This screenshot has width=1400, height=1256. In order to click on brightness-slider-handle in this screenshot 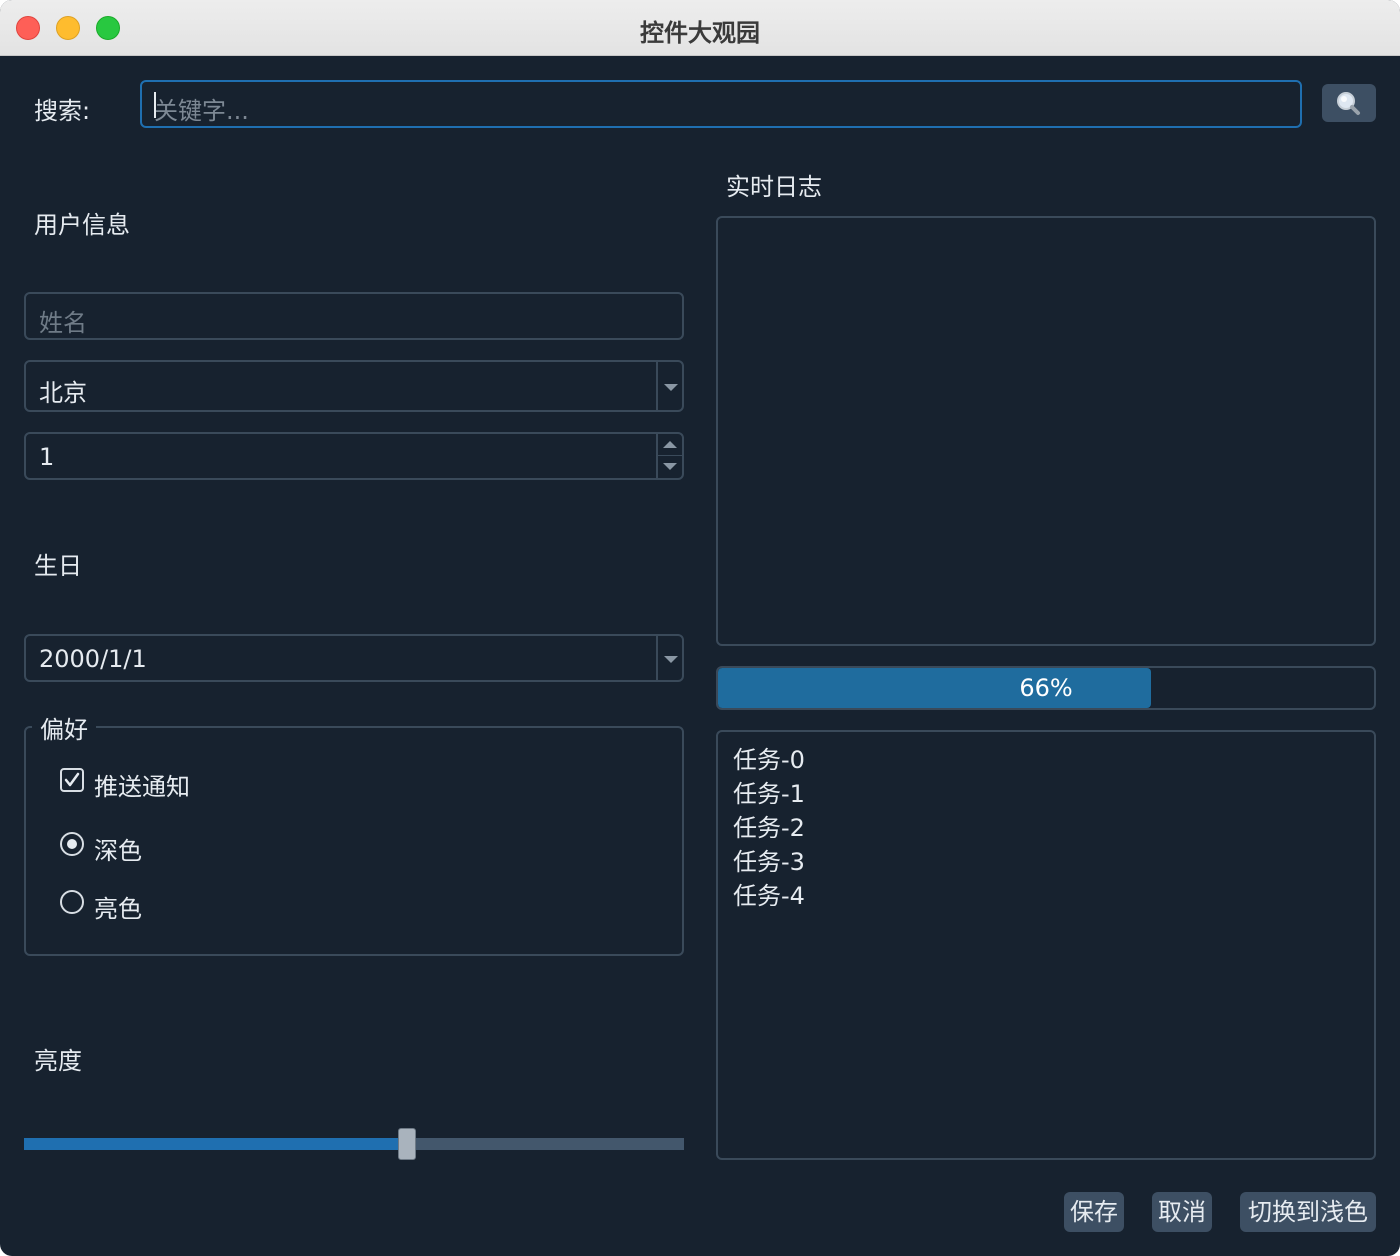, I will do `click(406, 1144)`.